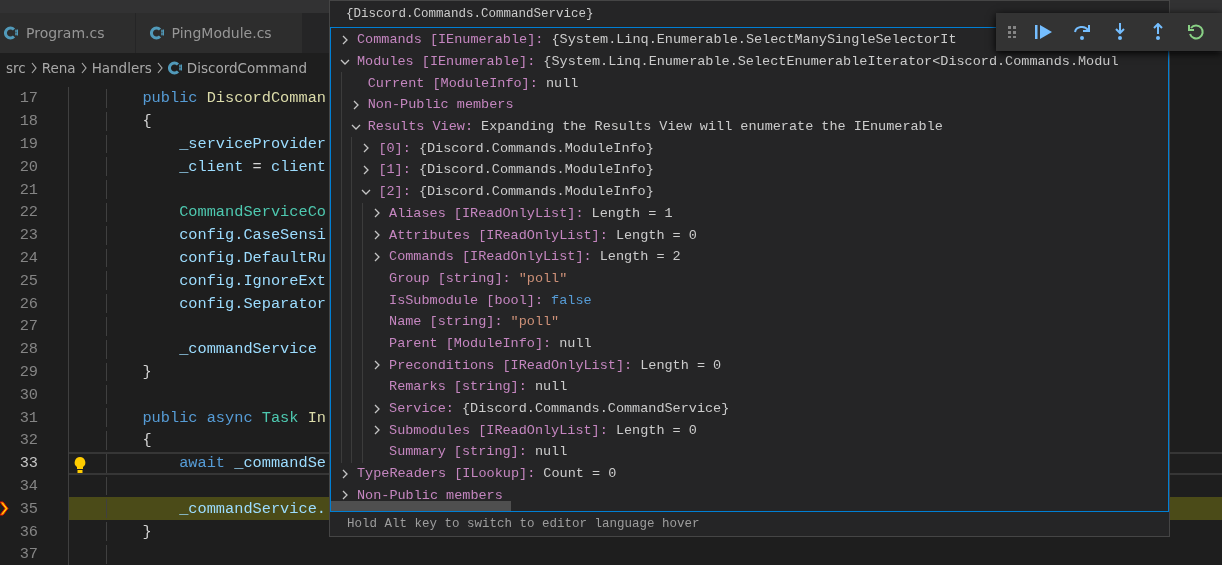 Image resolution: width=1222 pixels, height=565 pixels. I want to click on code-line: config.DefaultRu, so click(252, 257).